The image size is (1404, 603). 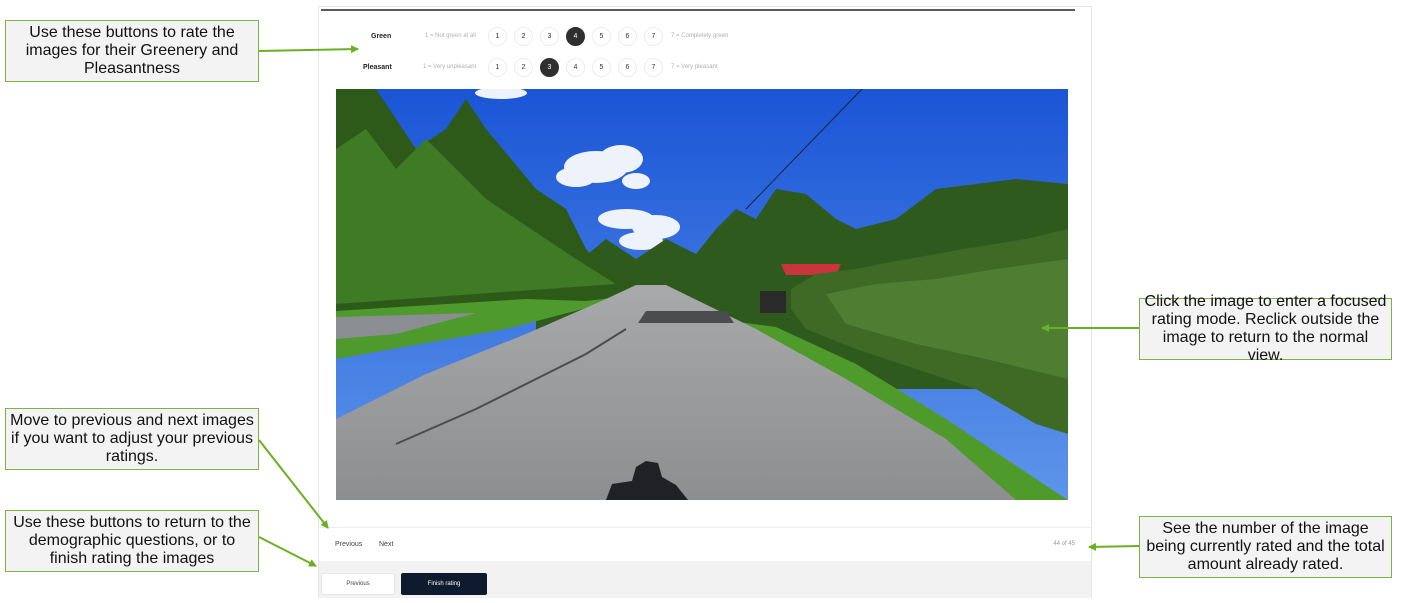 What do you see at coordinates (348, 544) in the screenshot?
I see `previous-image-link: Previous` at bounding box center [348, 544].